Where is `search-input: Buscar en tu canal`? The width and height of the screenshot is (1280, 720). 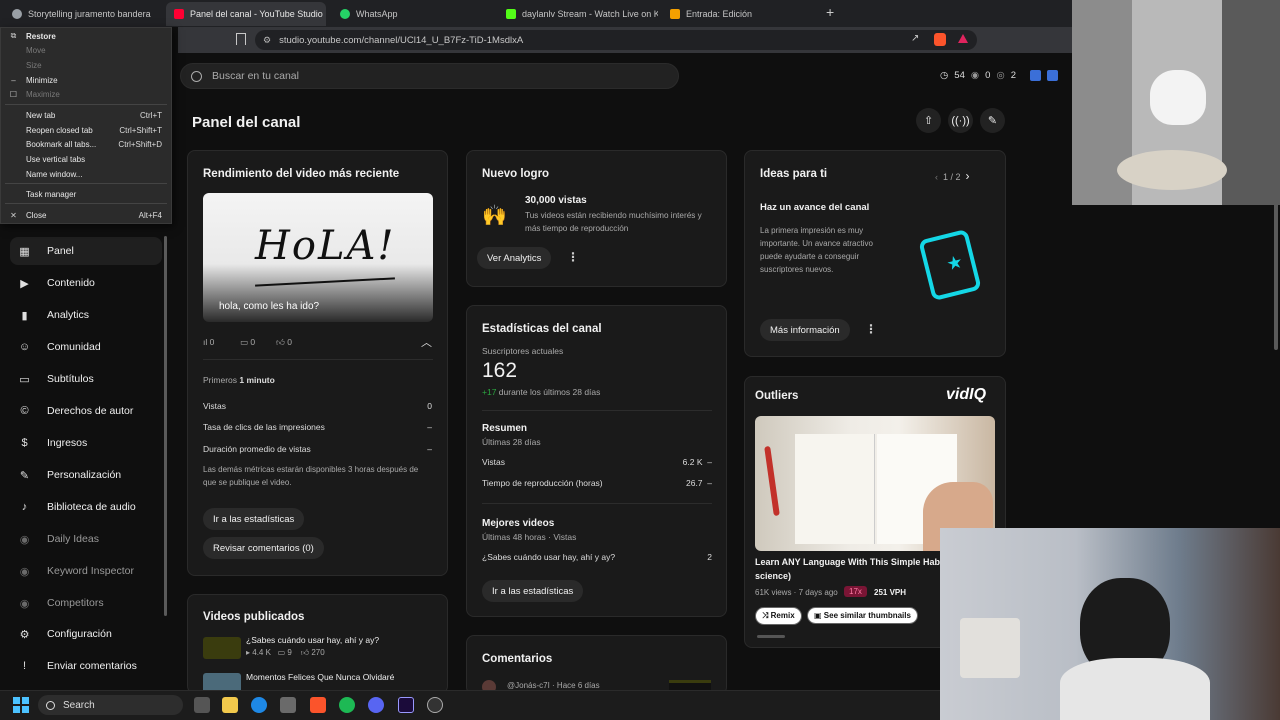
search-input: Buscar en tu canal is located at coordinates (255, 76).